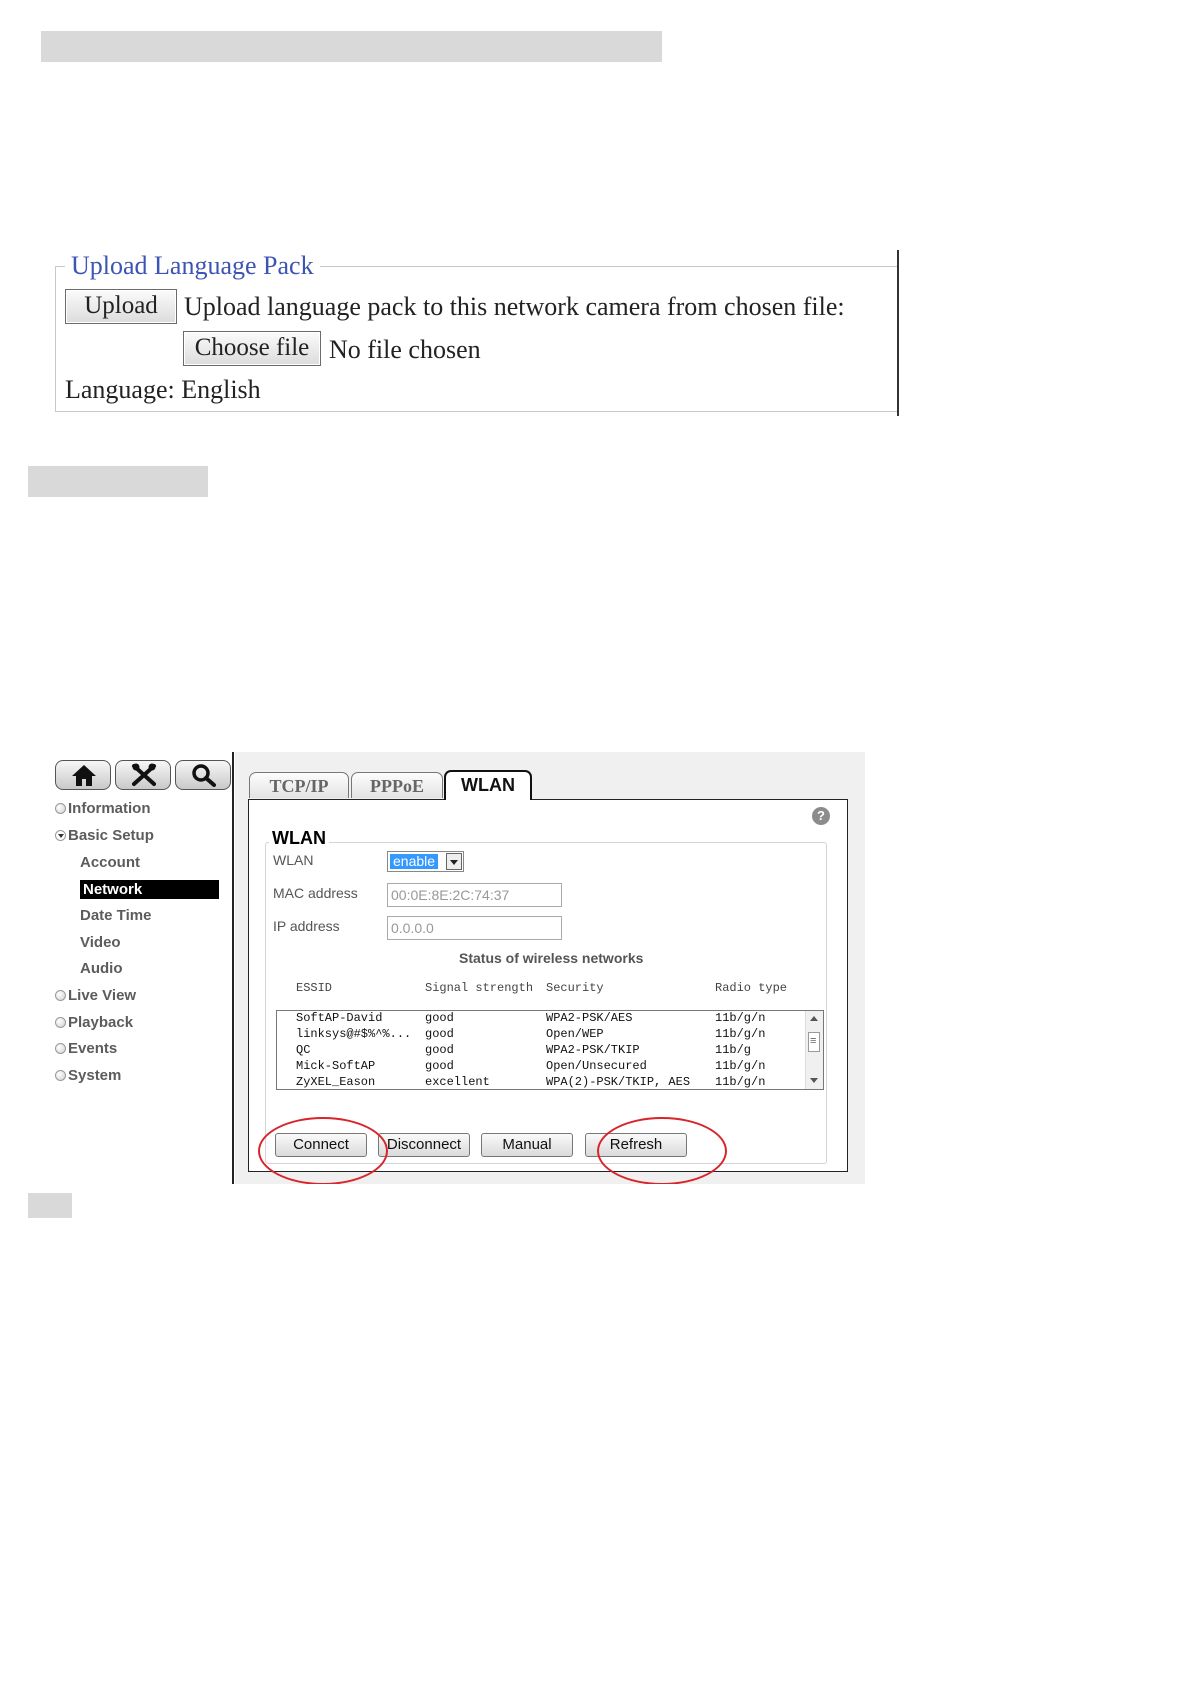  I want to click on search-button, so click(203, 775).